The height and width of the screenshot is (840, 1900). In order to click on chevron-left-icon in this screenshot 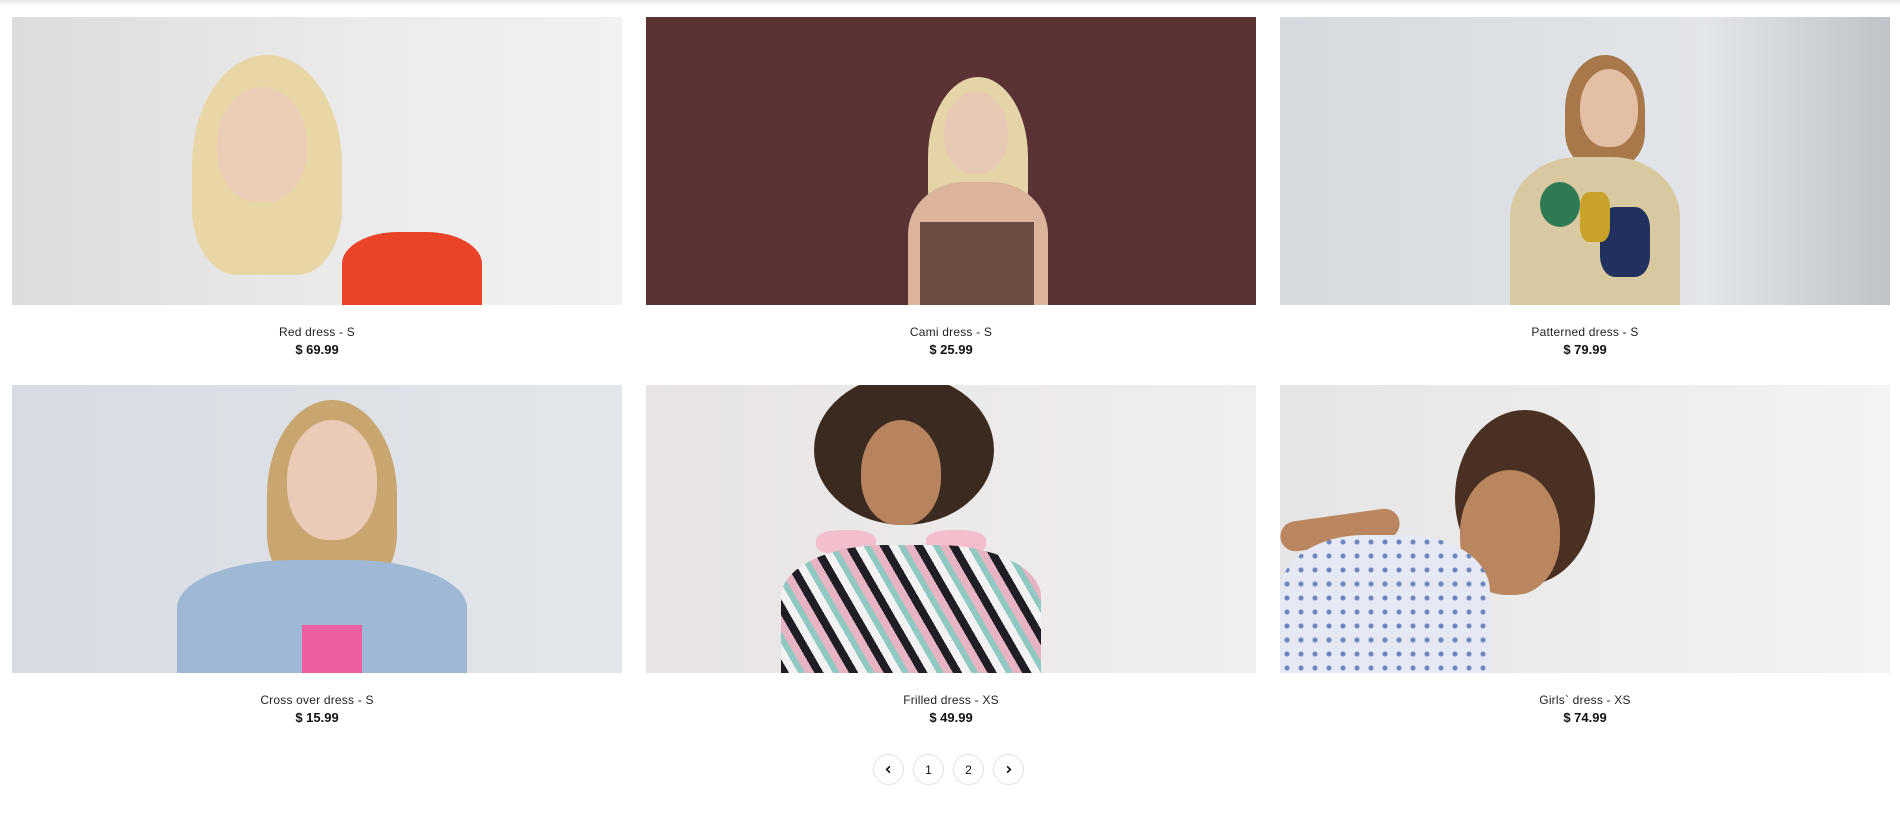, I will do `click(888, 769)`.